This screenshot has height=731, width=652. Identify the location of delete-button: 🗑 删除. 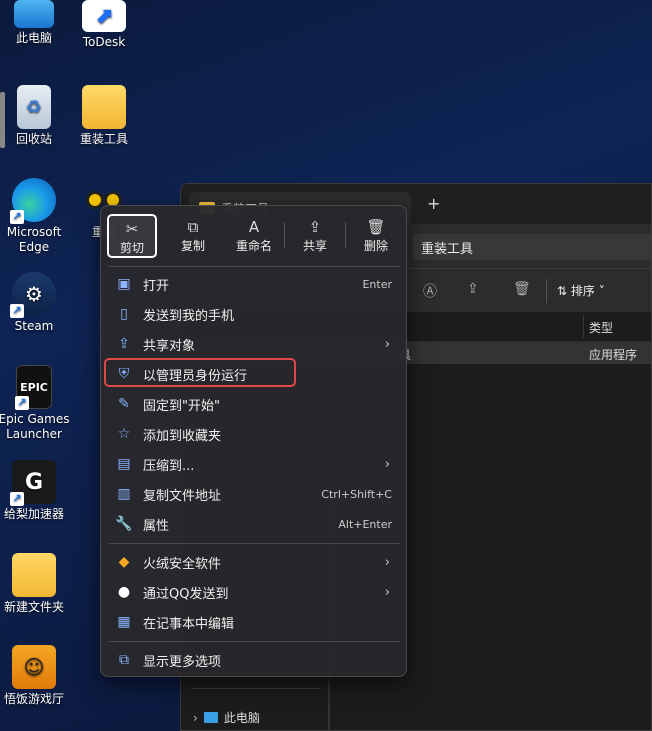
(376, 236).